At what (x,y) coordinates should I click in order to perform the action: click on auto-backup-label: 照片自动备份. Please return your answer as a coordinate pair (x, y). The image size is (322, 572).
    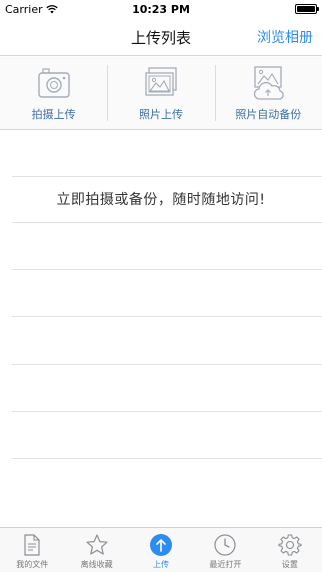
    Looking at the image, I should click on (268, 114).